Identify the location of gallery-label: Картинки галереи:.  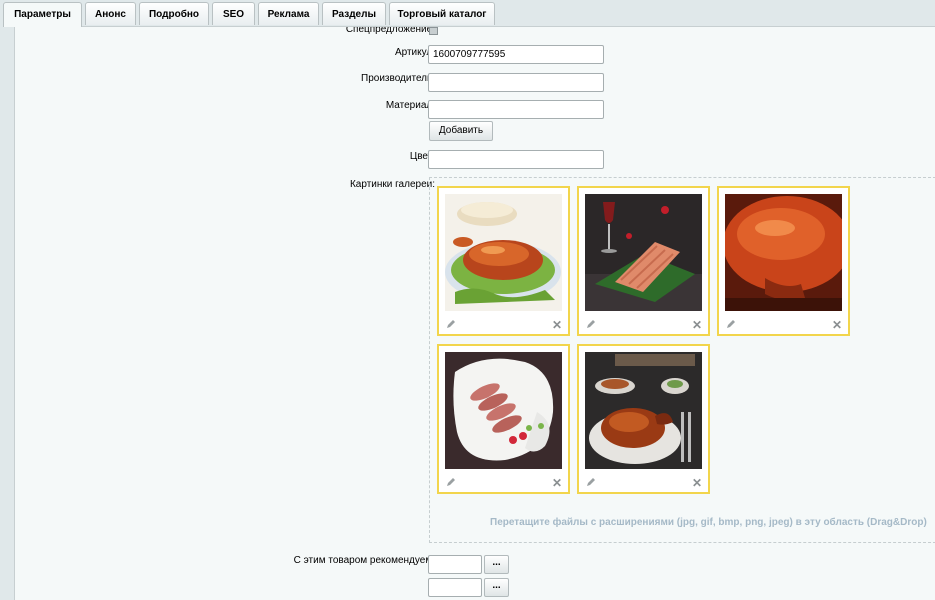
(392, 184).